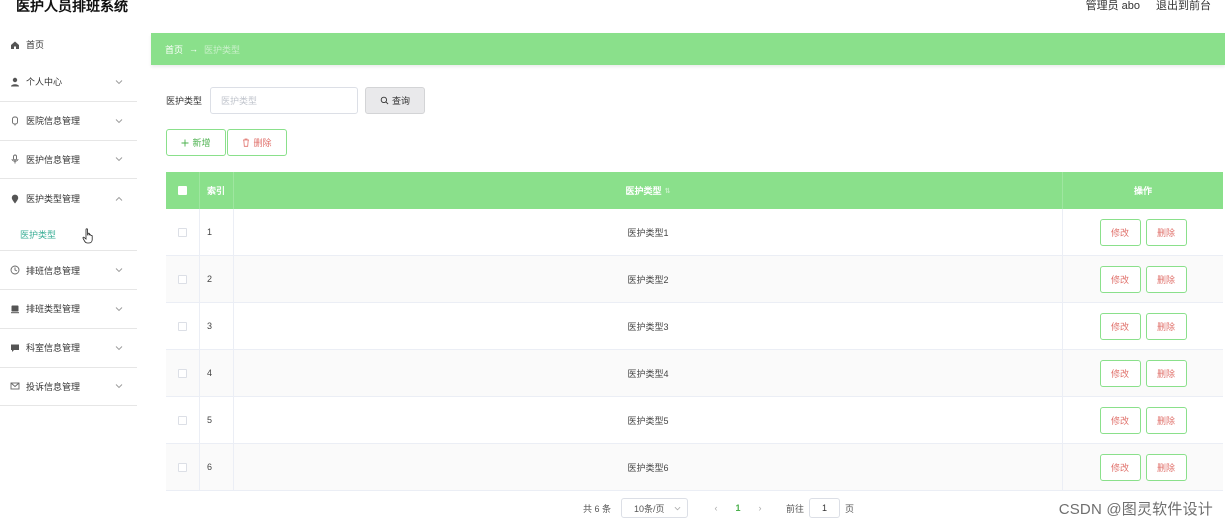 The width and height of the screenshot is (1225, 523). What do you see at coordinates (15, 121) in the screenshot?
I see `hospital-icon` at bounding box center [15, 121].